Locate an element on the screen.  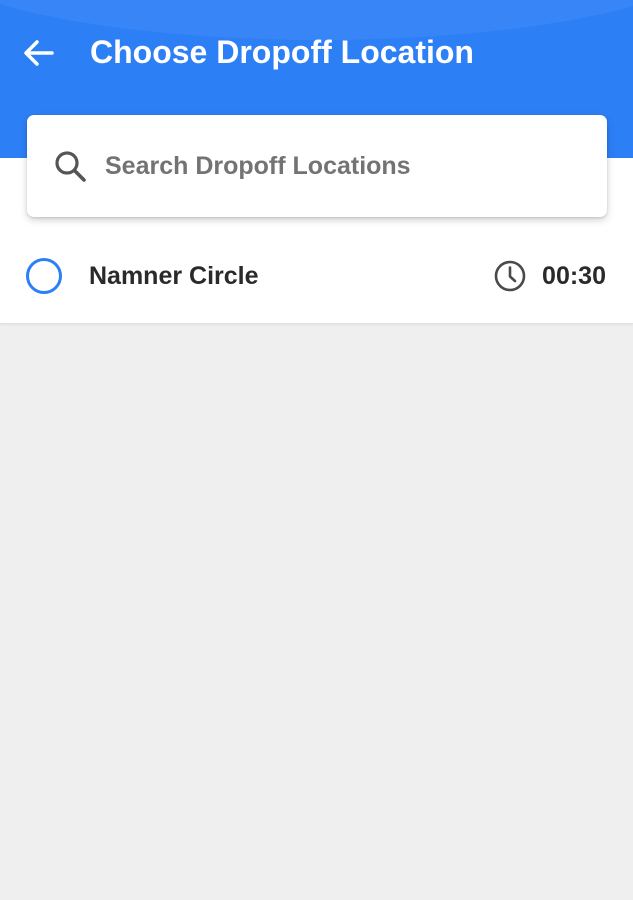
radio-button is located at coordinates (44, 276).